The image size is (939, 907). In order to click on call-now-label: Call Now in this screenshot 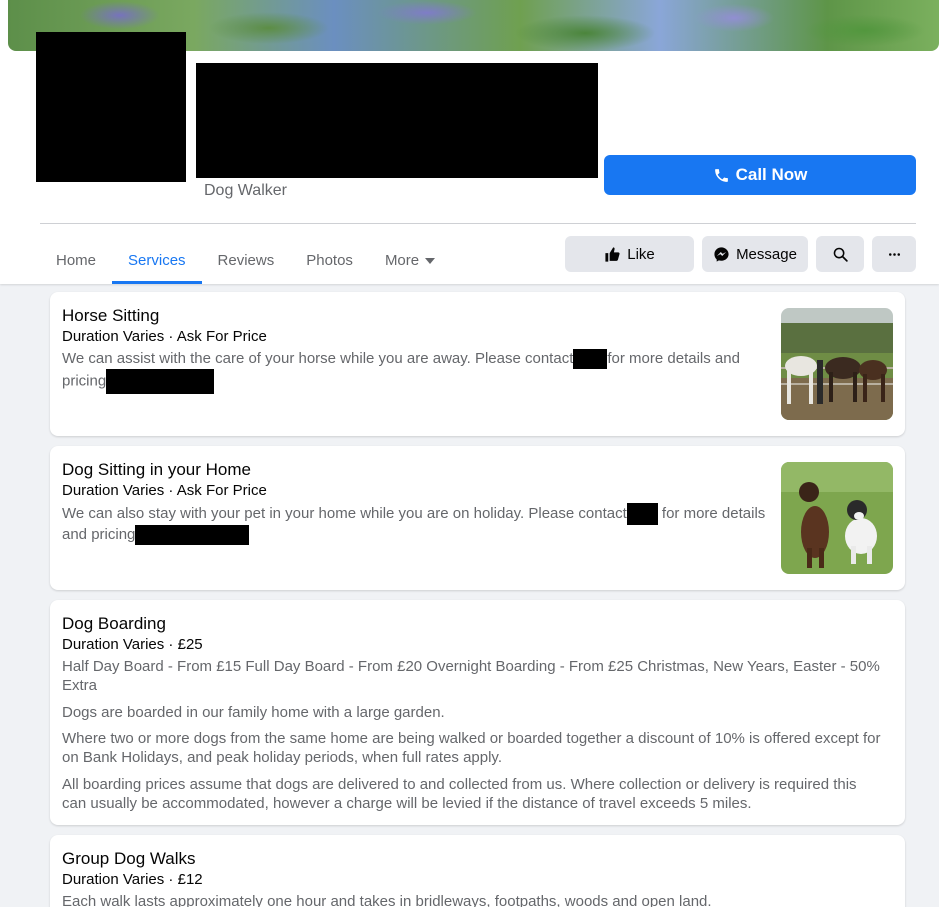, I will do `click(771, 174)`.